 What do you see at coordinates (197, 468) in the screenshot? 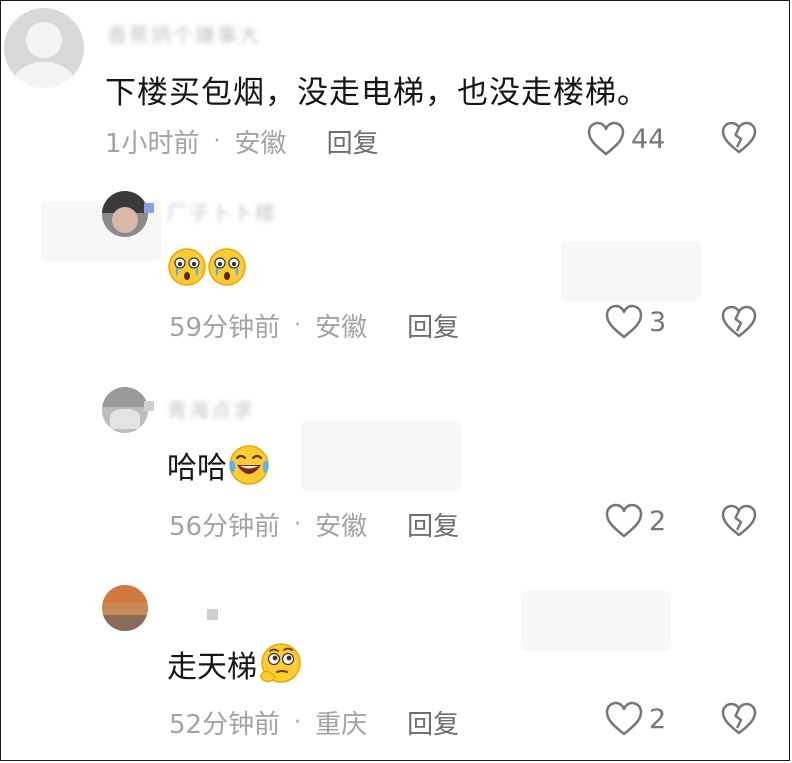
I see `comment-text-content: 哈哈` at bounding box center [197, 468].